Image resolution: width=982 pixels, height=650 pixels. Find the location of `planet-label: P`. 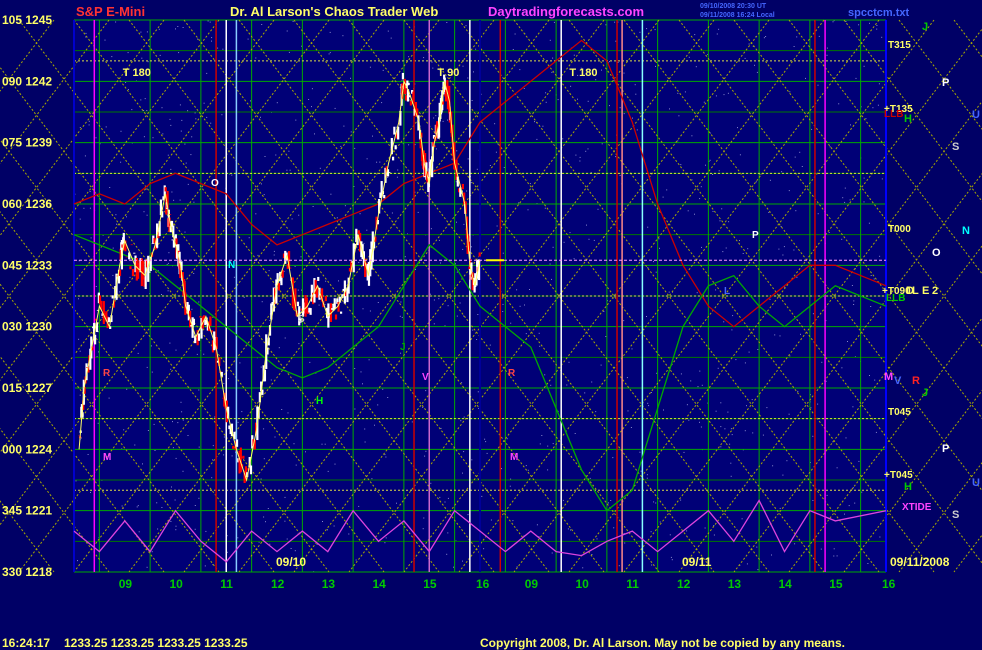

planet-label: P is located at coordinates (945, 83).